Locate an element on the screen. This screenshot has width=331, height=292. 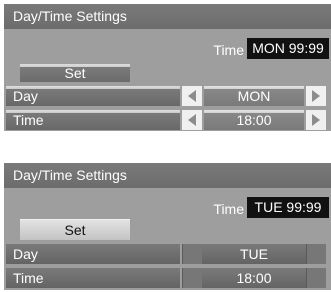
current-time-display: MON 99:99 is located at coordinates (288, 48).